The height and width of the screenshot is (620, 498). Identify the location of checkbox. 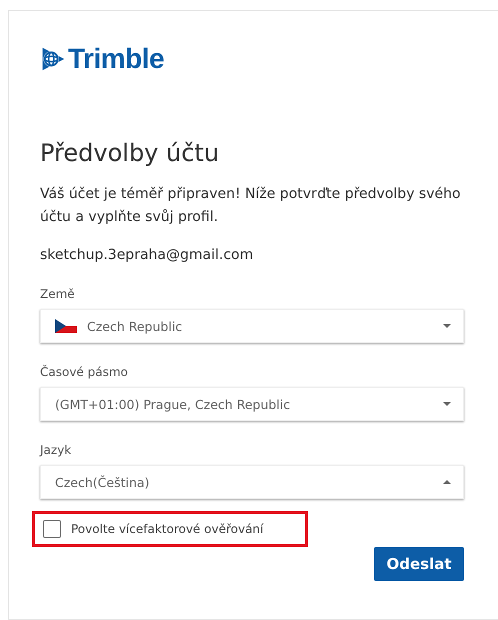
(52, 529).